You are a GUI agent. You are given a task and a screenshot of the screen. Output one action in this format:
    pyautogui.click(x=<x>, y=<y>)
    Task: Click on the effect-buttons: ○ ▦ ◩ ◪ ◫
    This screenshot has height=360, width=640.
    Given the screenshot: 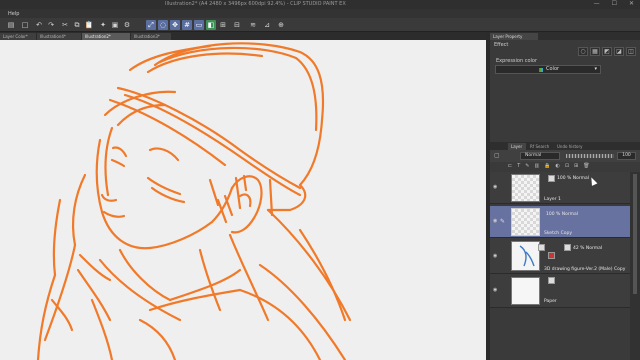 What is the action you would take?
    pyautogui.click(x=607, y=51)
    